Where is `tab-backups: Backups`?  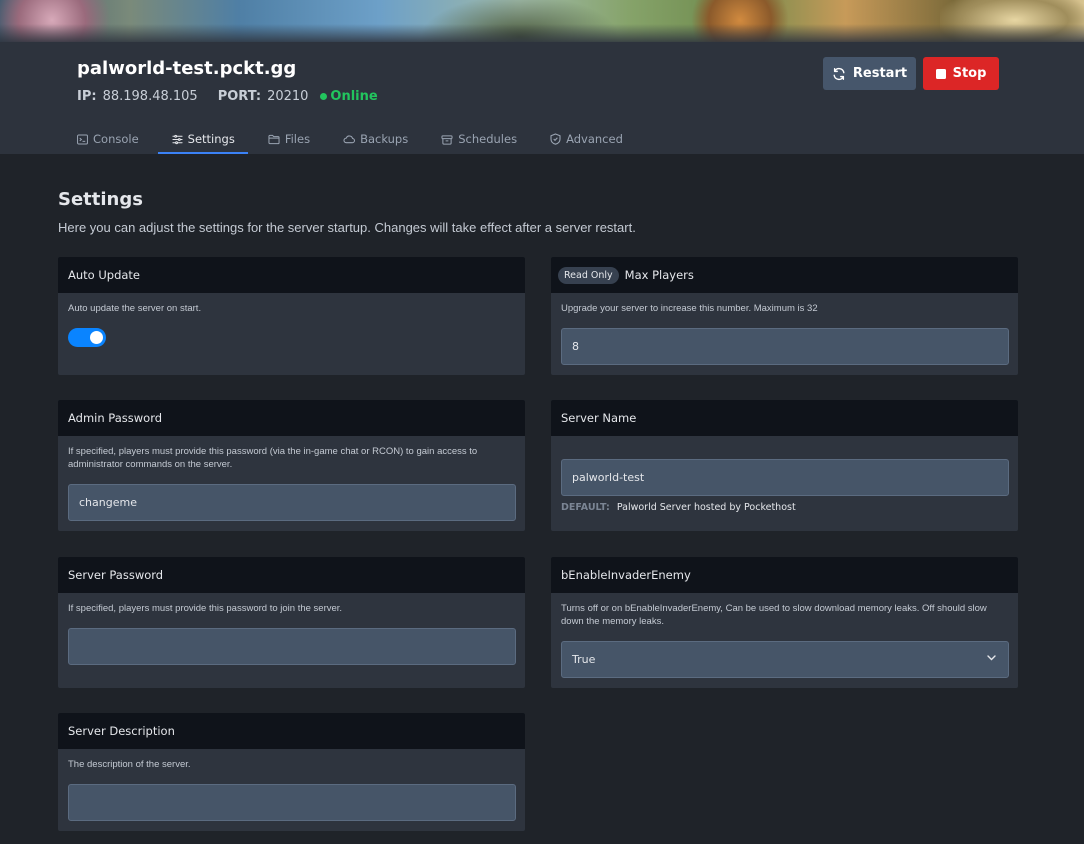 tab-backups: Backups is located at coordinates (375, 139).